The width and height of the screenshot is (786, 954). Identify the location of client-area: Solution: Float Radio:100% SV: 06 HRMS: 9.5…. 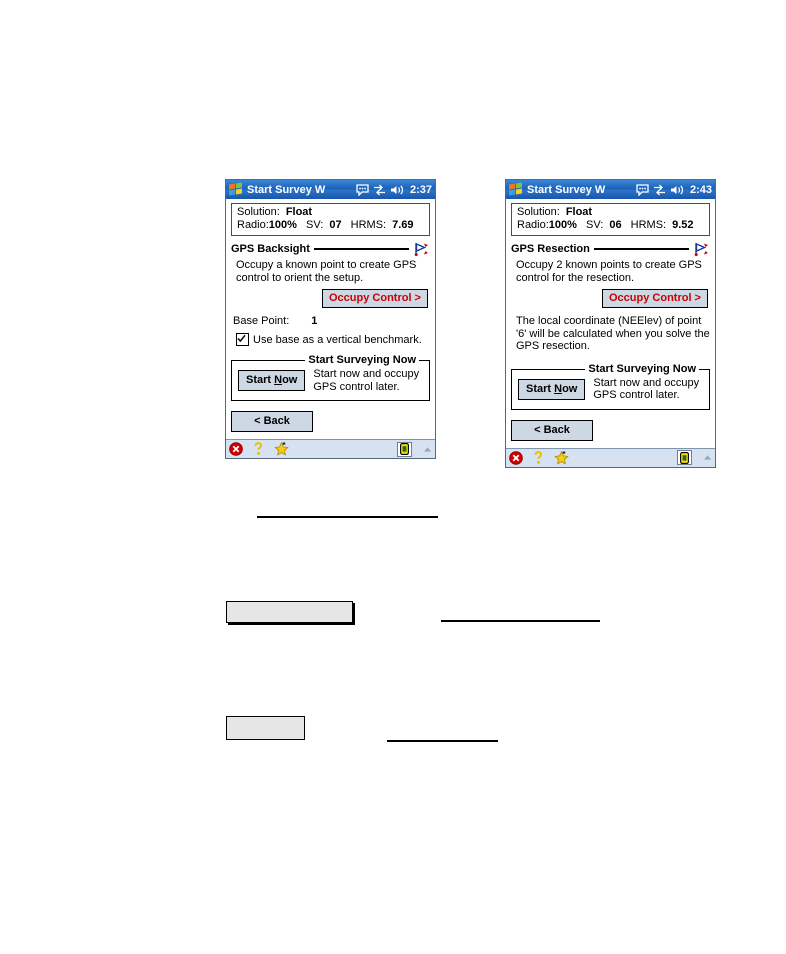
(610, 320).